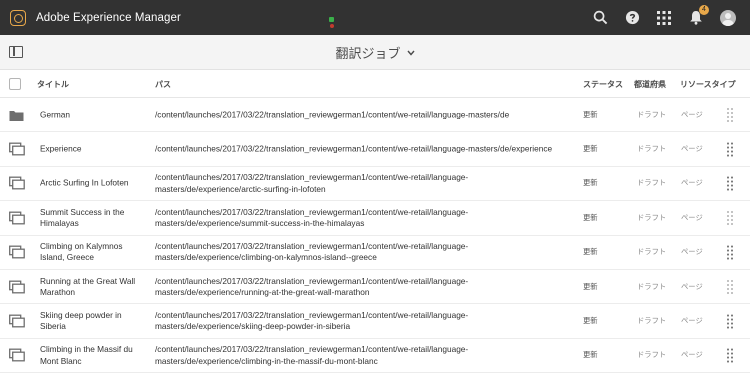  I want to click on action-bar: 翻訳ジョブ, so click(375, 52).